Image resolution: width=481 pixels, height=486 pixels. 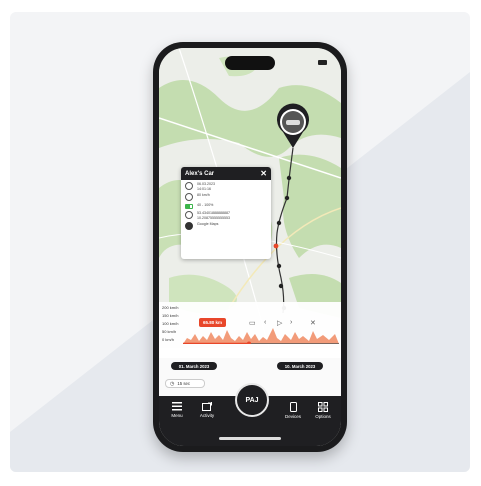 What do you see at coordinates (207, 224) in the screenshot?
I see `popup-maps-link: Google Maps` at bounding box center [207, 224].